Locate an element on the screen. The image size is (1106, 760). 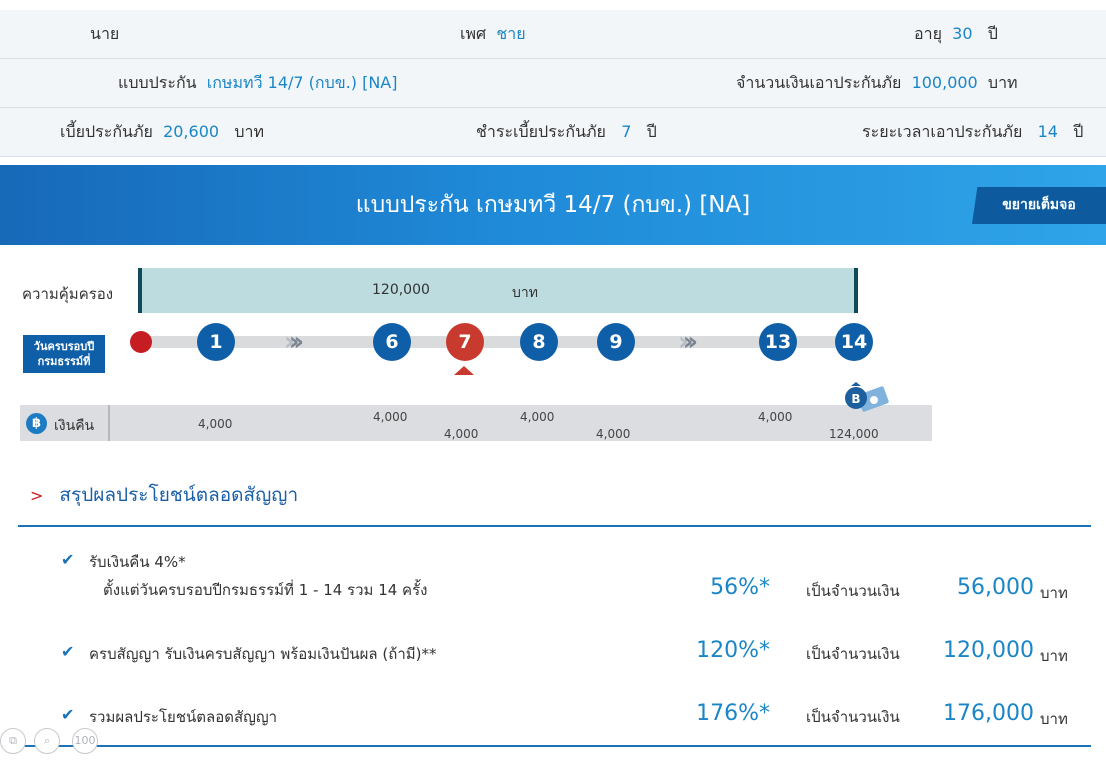
year-circle-14: 14 is located at coordinates (854, 342).